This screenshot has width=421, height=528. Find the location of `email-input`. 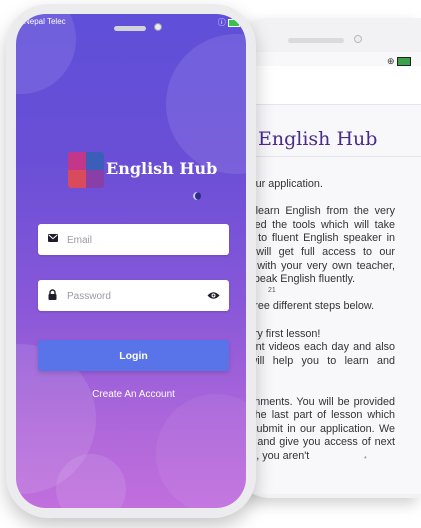

email-input is located at coordinates (137, 240).